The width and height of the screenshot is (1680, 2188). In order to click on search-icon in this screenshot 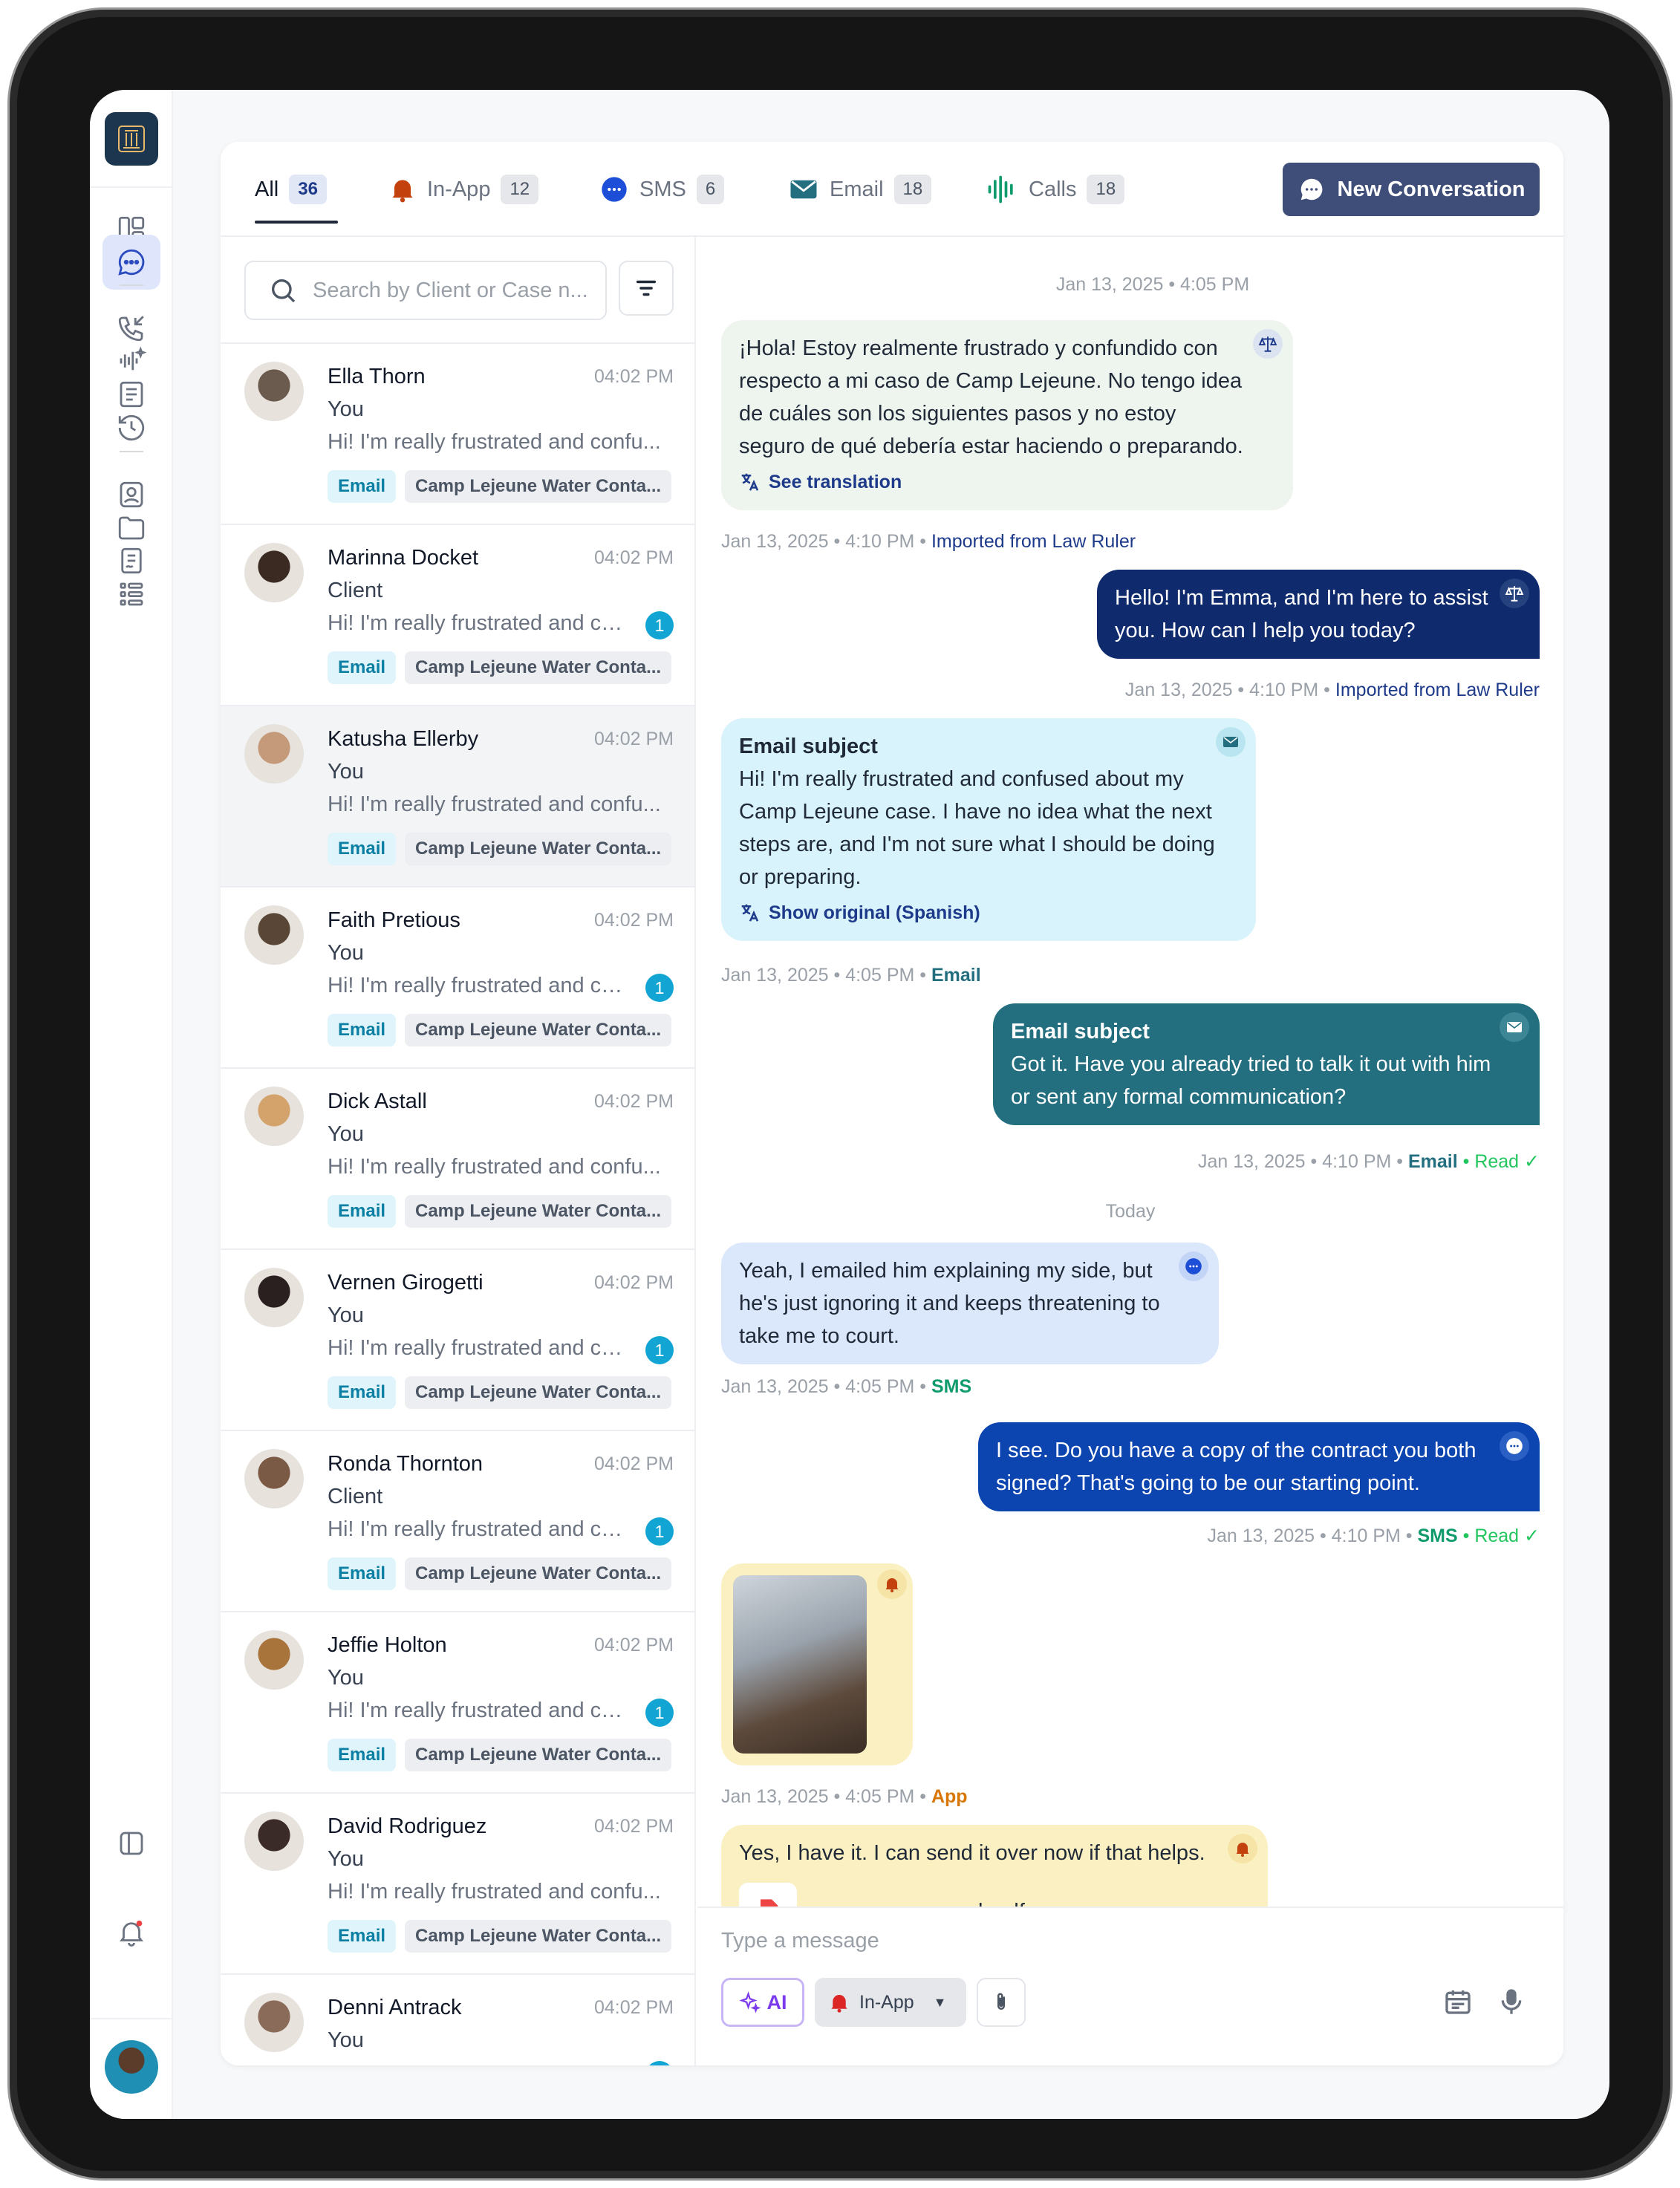, I will do `click(284, 291)`.